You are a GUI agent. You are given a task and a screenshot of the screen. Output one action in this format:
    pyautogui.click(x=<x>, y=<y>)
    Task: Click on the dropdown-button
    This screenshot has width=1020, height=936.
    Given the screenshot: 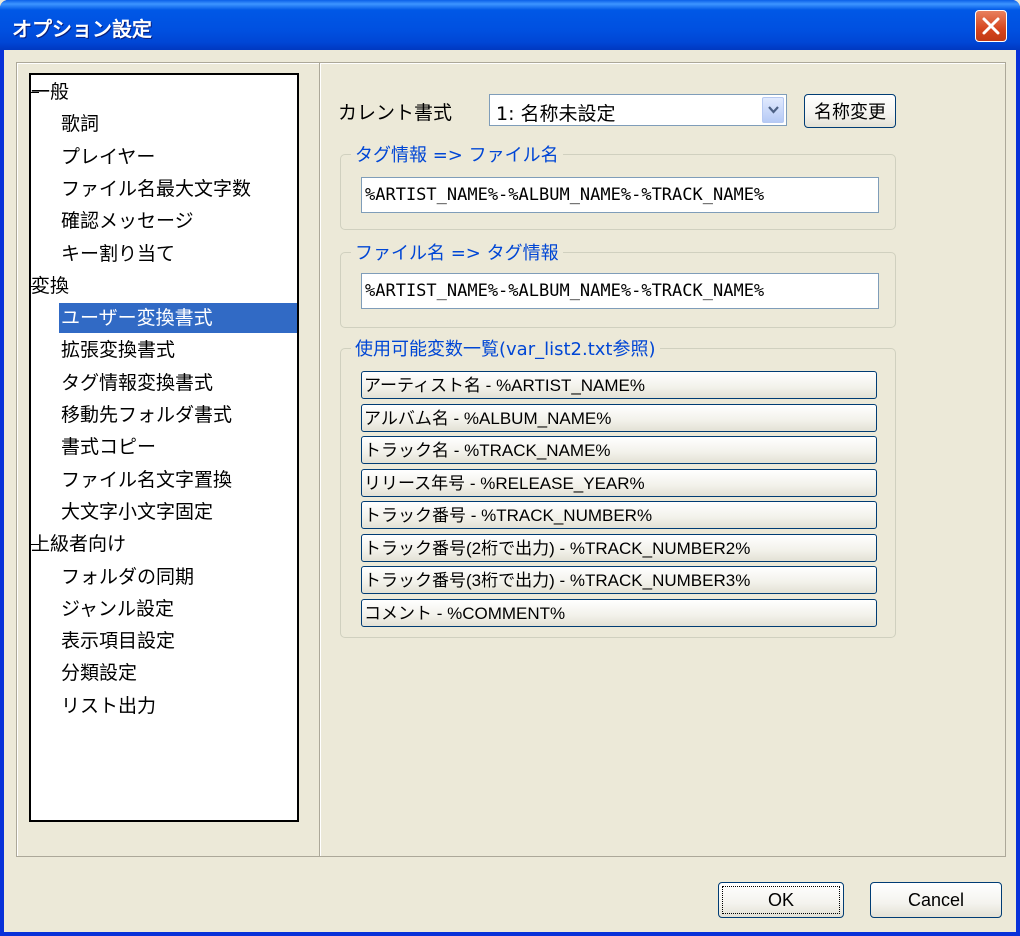 What is the action you would take?
    pyautogui.click(x=773, y=110)
    